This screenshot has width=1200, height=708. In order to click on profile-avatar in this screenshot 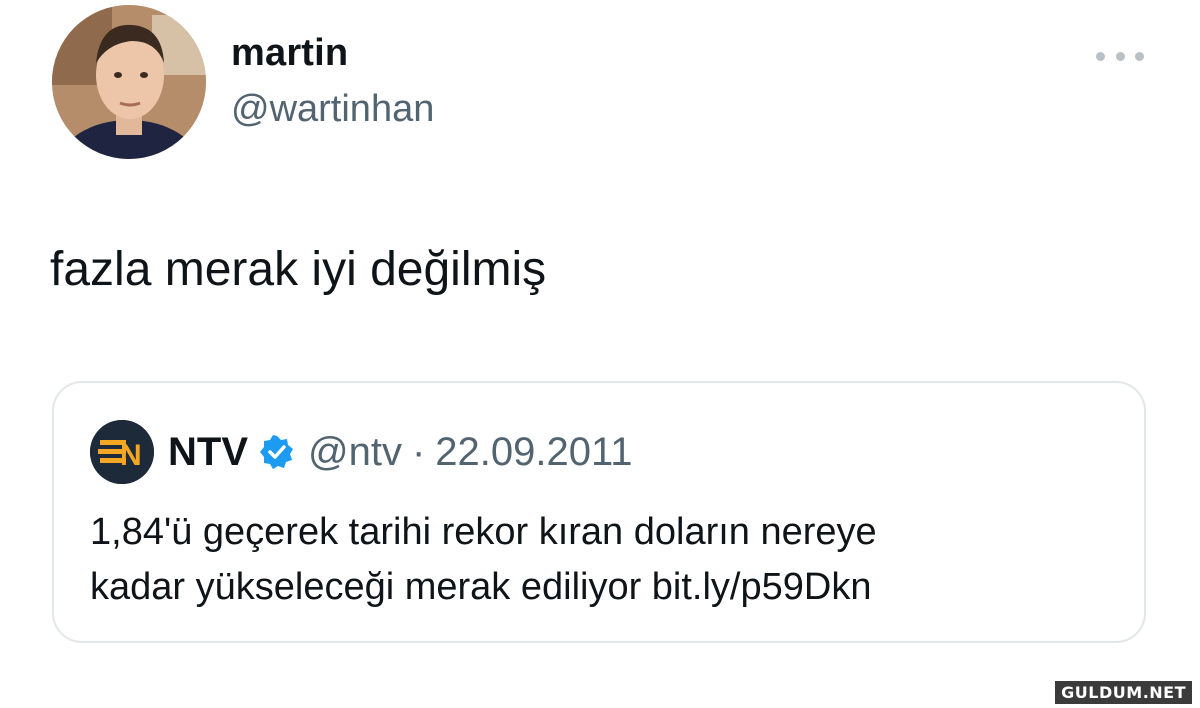, I will do `click(129, 82)`.